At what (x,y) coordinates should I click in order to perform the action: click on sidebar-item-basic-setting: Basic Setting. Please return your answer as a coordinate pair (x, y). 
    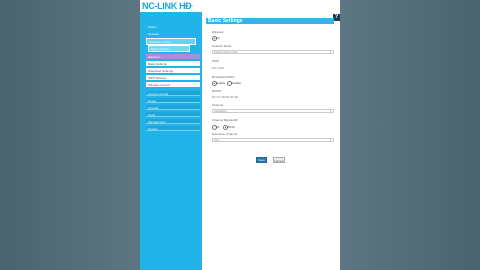
    Looking at the image, I should click on (169, 48).